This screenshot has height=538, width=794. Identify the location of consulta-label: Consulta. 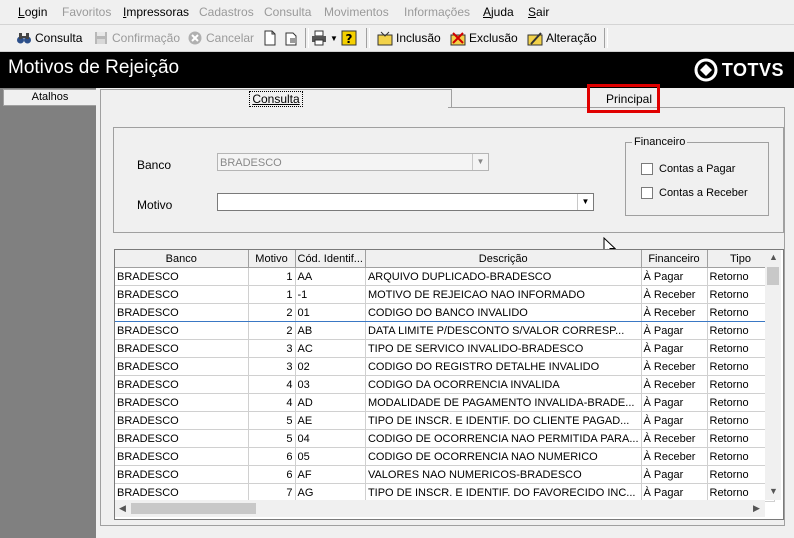
(59, 38).